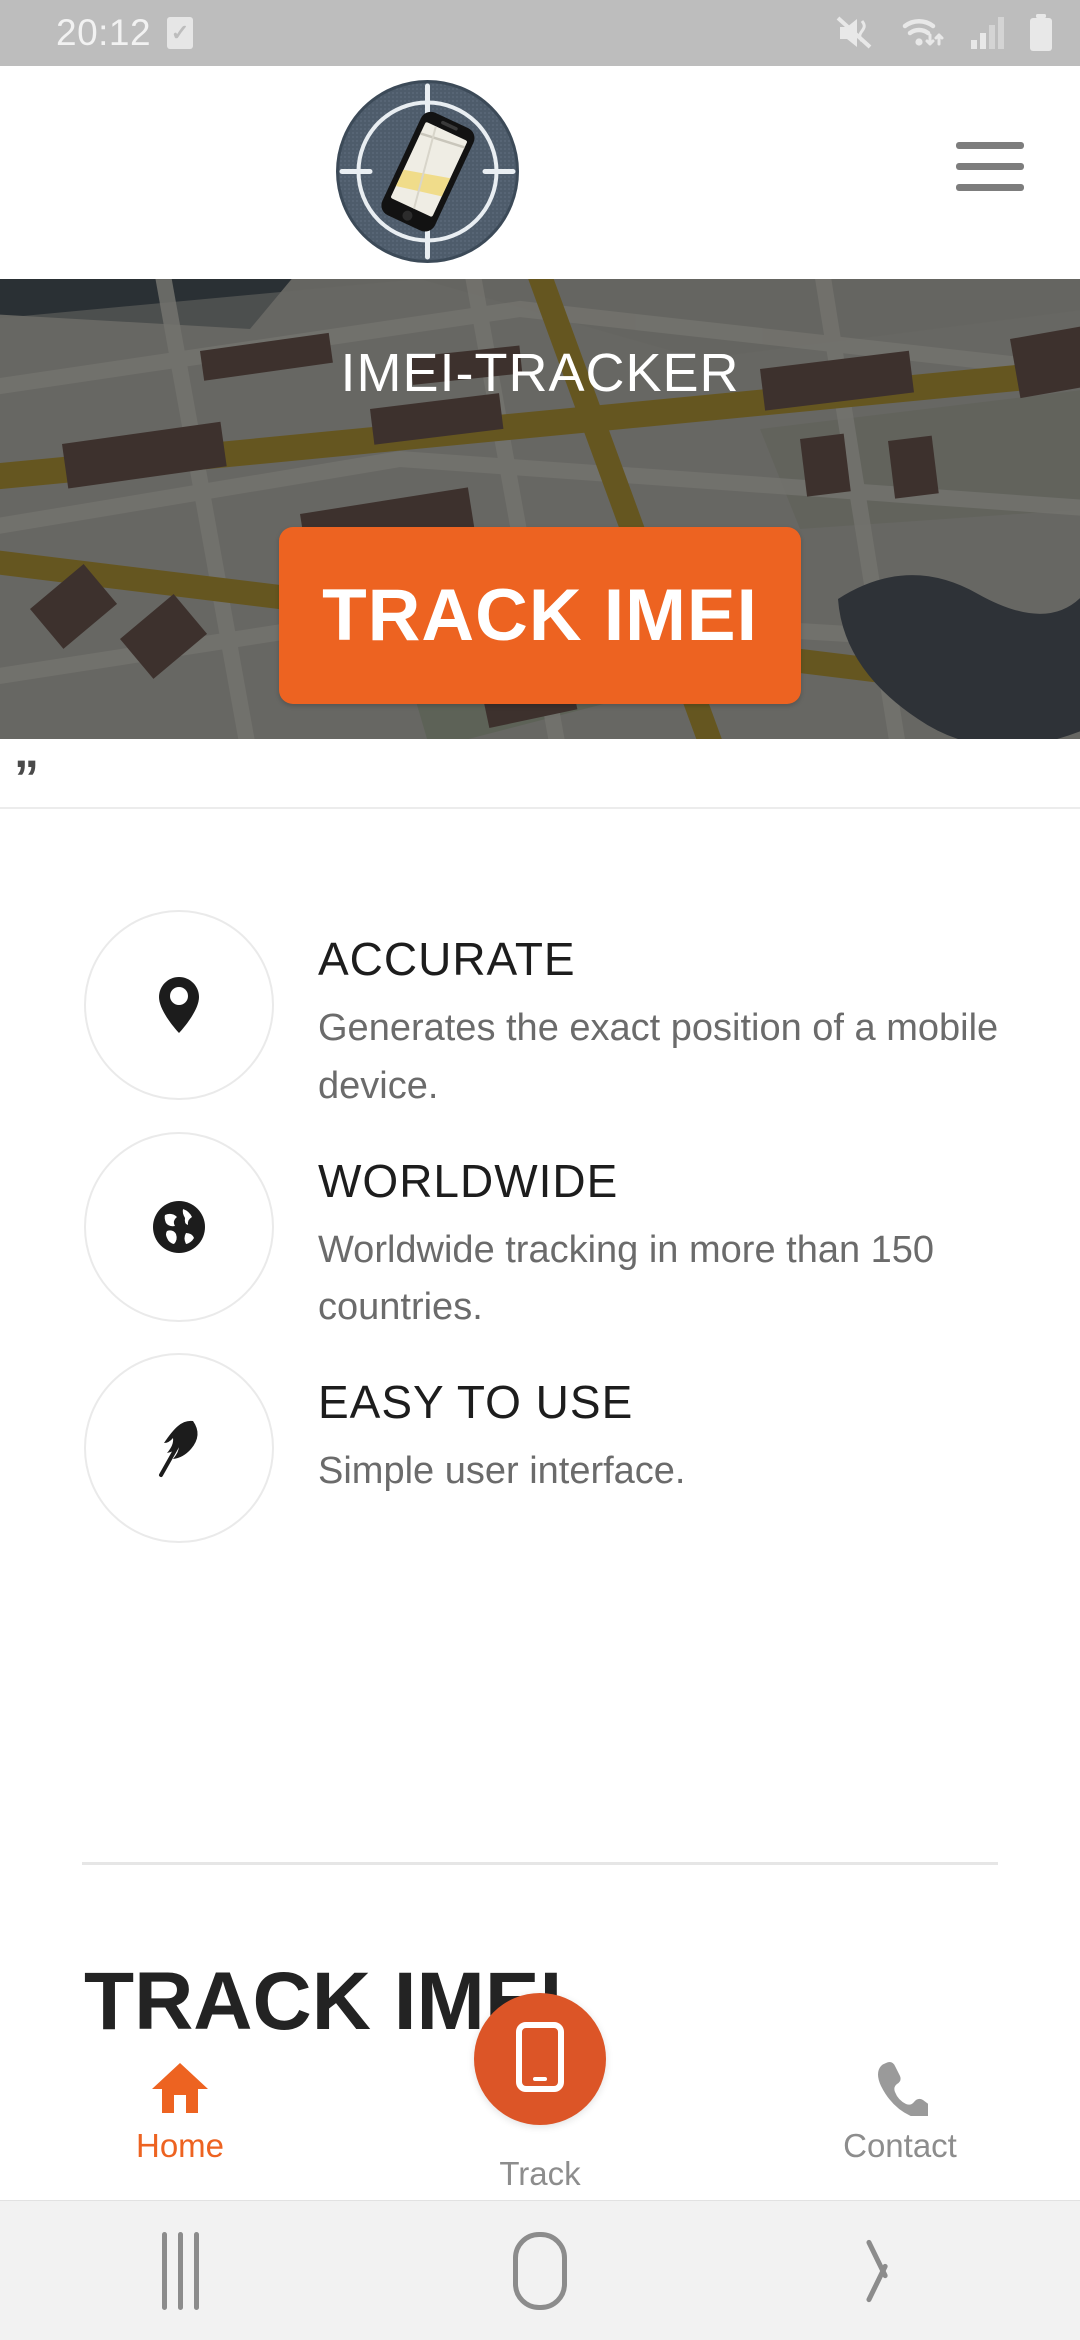  I want to click on hamburger-menu-icon, so click(990, 166).